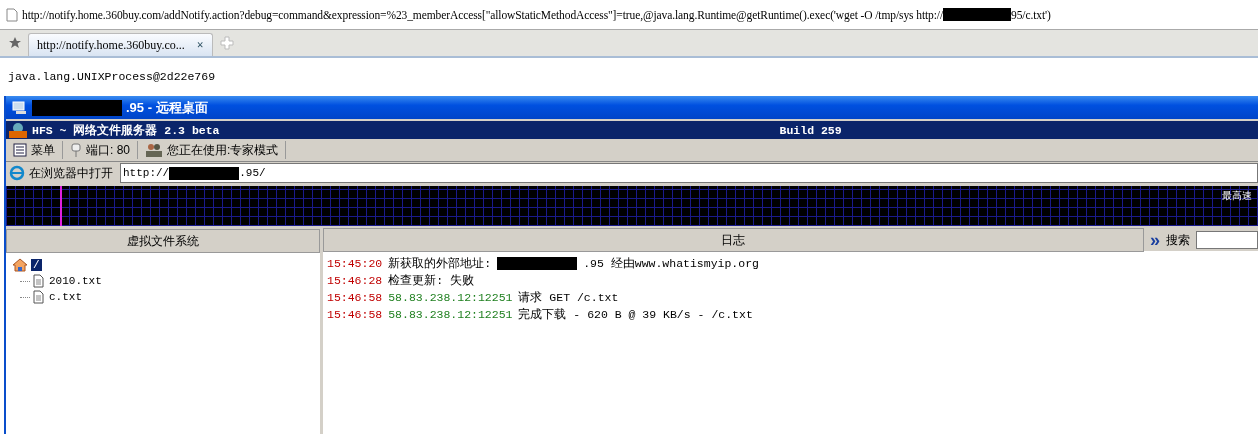 The image size is (1258, 434). Describe the element at coordinates (15, 43) in the screenshot. I see `star-icon` at that location.